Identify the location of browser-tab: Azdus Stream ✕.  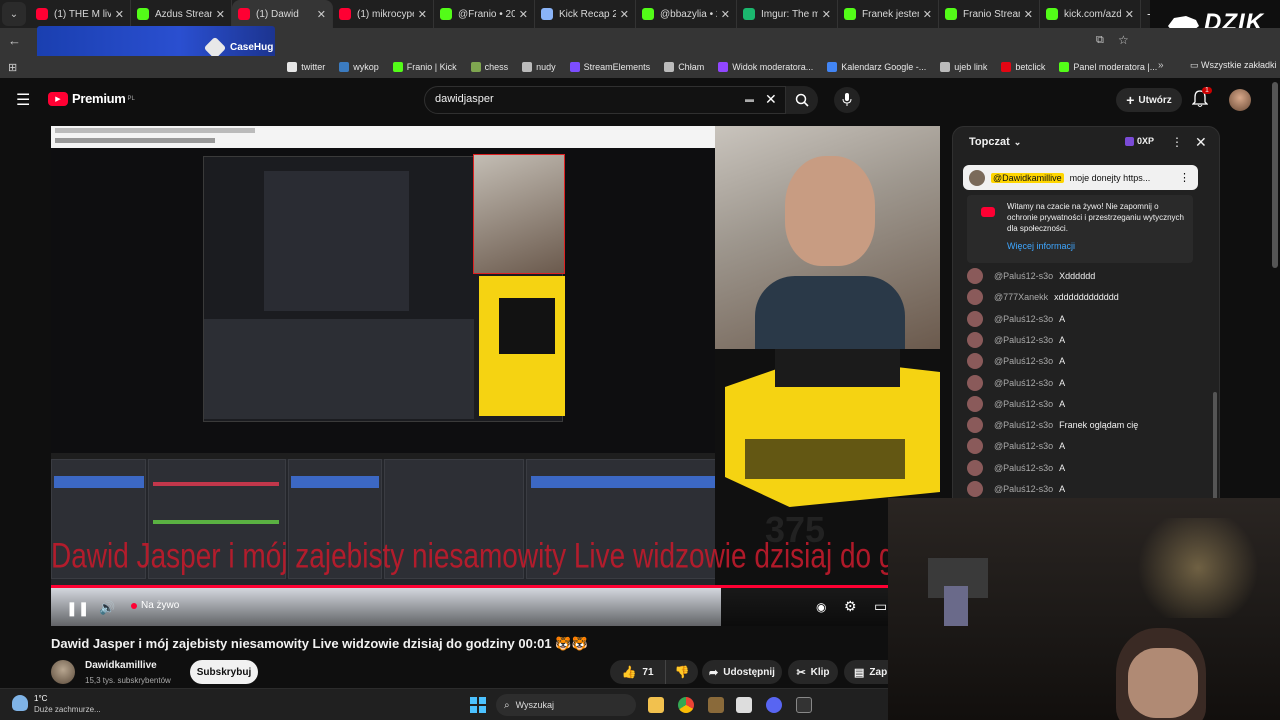
(181, 14).